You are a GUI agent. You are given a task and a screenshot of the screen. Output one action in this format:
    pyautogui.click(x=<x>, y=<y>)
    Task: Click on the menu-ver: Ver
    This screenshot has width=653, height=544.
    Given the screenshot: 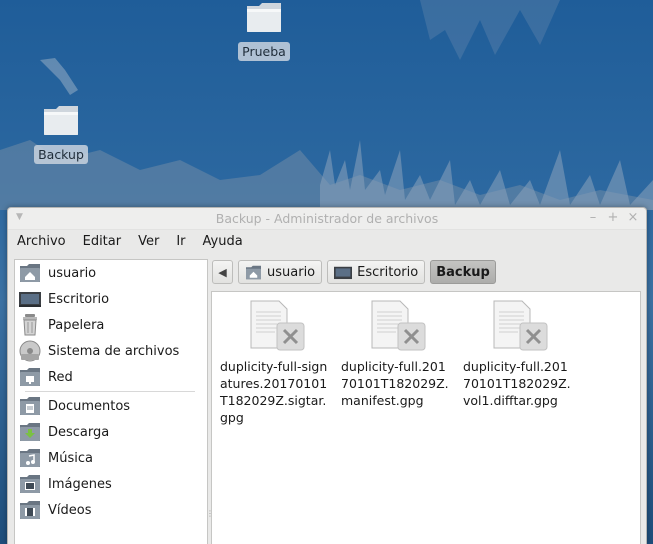 What is the action you would take?
    pyautogui.click(x=148, y=241)
    